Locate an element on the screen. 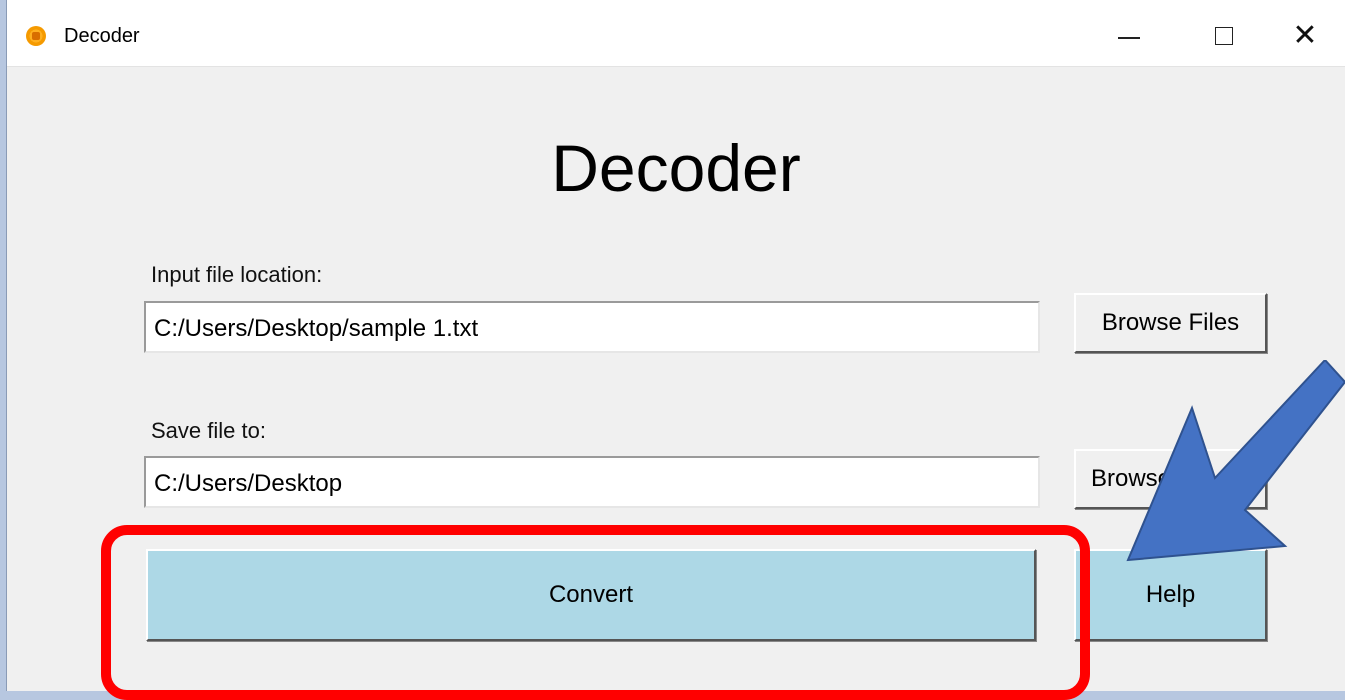  save-file-label: Save file to: is located at coordinates (208, 430).